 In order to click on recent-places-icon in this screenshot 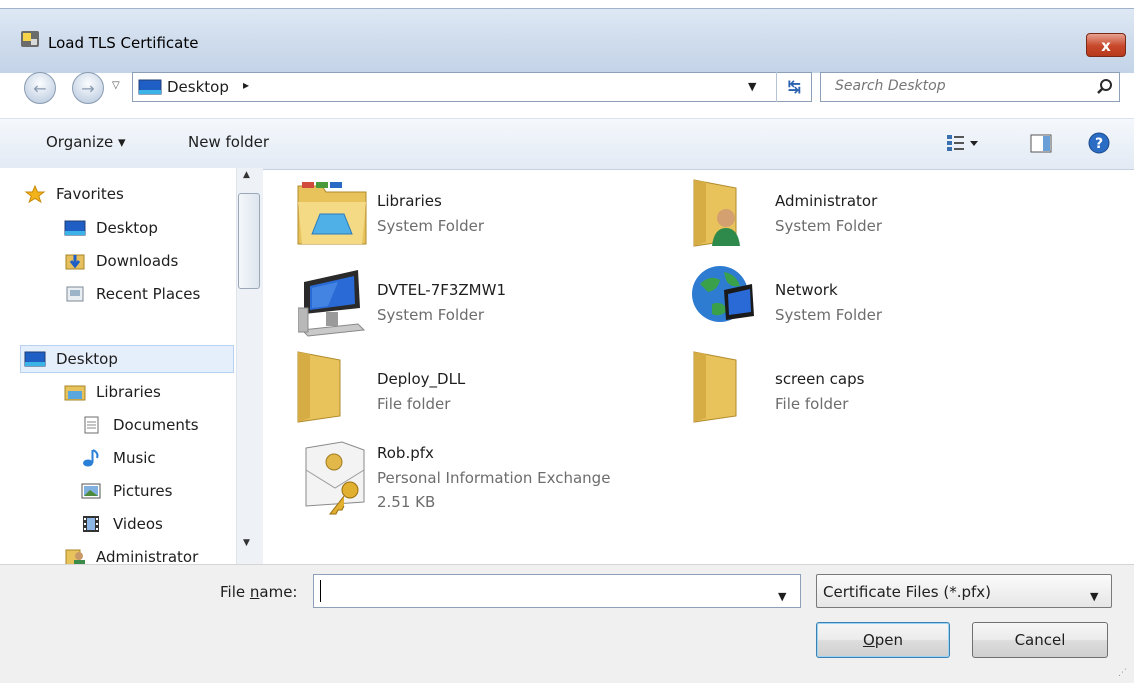, I will do `click(75, 294)`.